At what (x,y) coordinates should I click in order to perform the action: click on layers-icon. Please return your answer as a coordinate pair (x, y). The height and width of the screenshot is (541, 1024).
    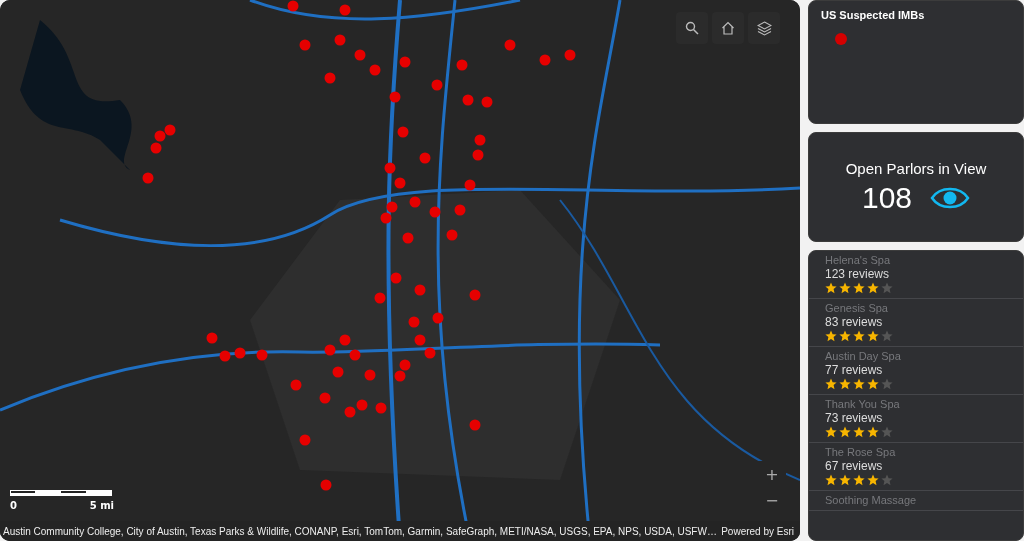
    Looking at the image, I should click on (764, 28).